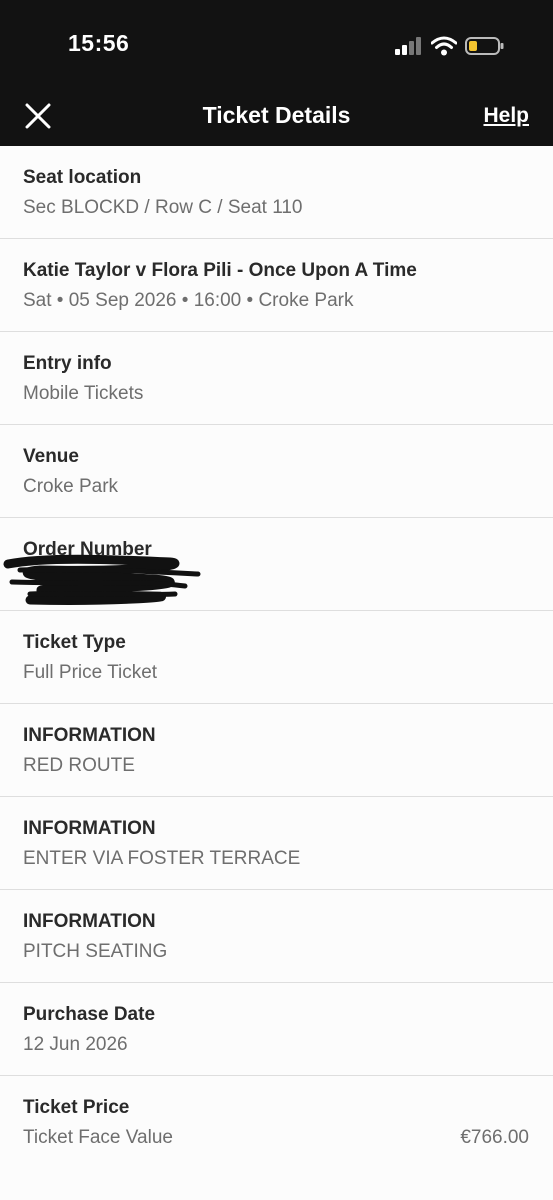 This screenshot has width=553, height=1200. I want to click on row-ticket-type: Ticket Type Full Price Ticket, so click(276, 657).